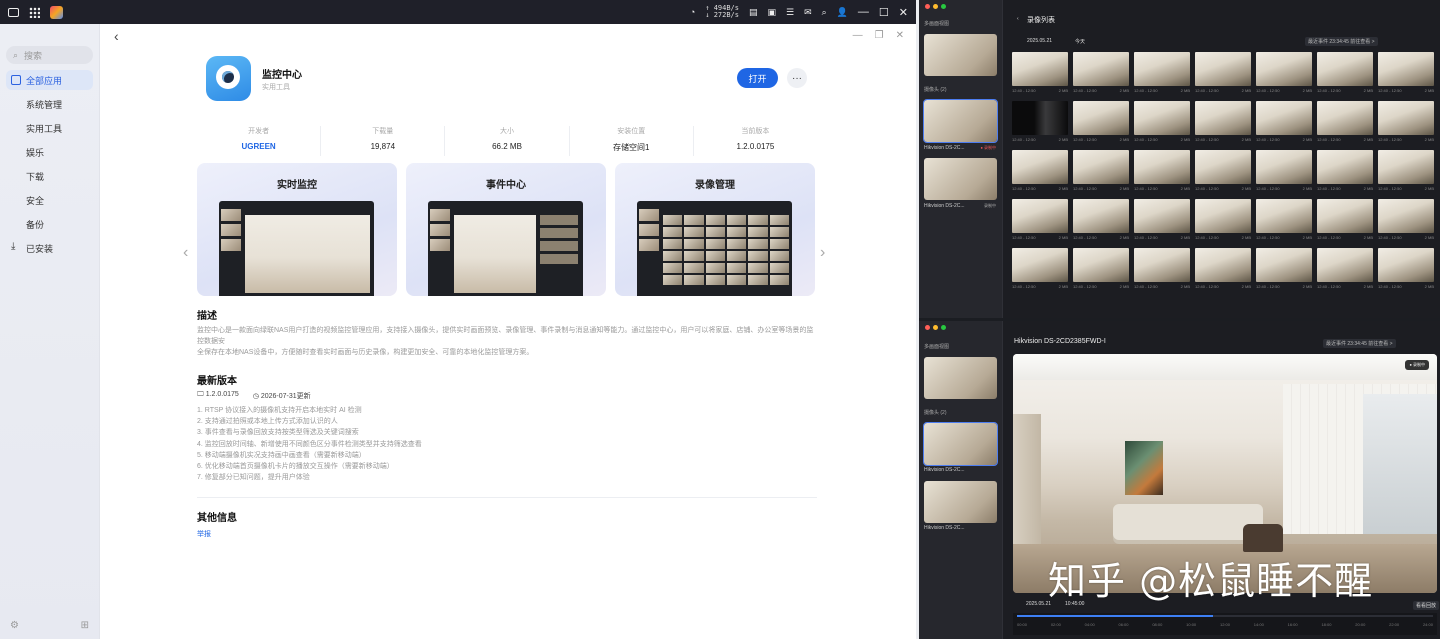 The image size is (1440, 639). I want to click on release-note: 5. 移动端摄像机实况支持画中画查看（需要新移动端）, so click(281, 455).